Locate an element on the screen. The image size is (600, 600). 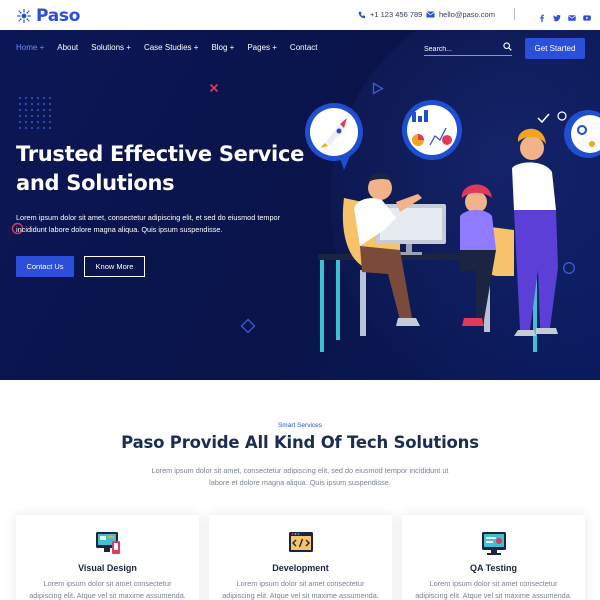
hero-title: Trusted Effective Service and Solutions is located at coordinates (160, 168).